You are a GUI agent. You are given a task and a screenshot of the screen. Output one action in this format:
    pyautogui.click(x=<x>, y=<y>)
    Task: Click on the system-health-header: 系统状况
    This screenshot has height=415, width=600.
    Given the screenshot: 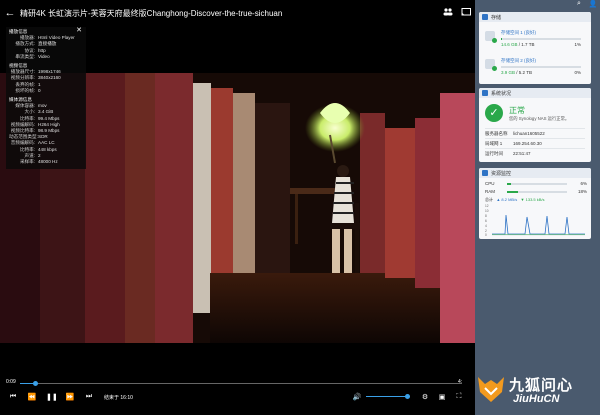 What is the action you would take?
    pyautogui.click(x=535, y=93)
    